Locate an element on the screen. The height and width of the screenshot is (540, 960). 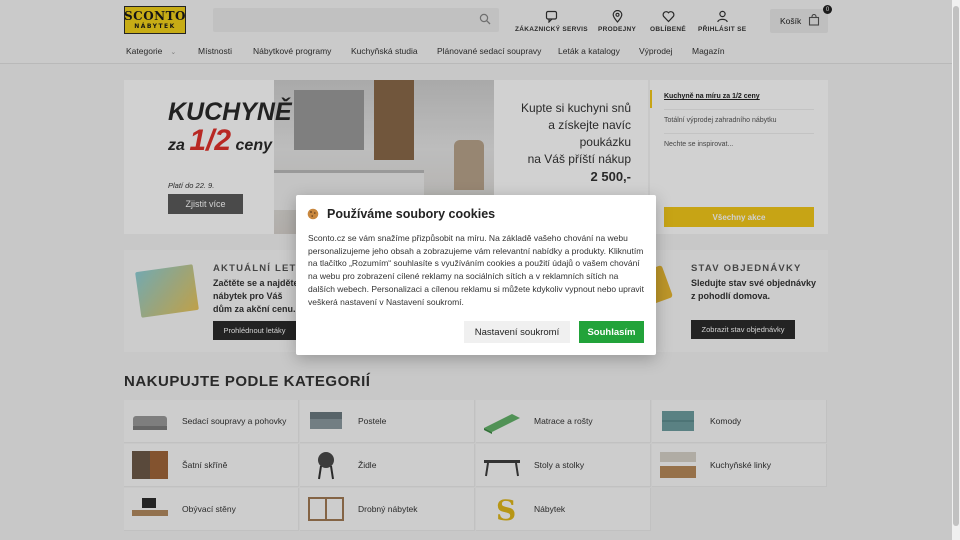
cookie-dialog-title-row: Používáme soubory cookies is located at coordinates (401, 214).